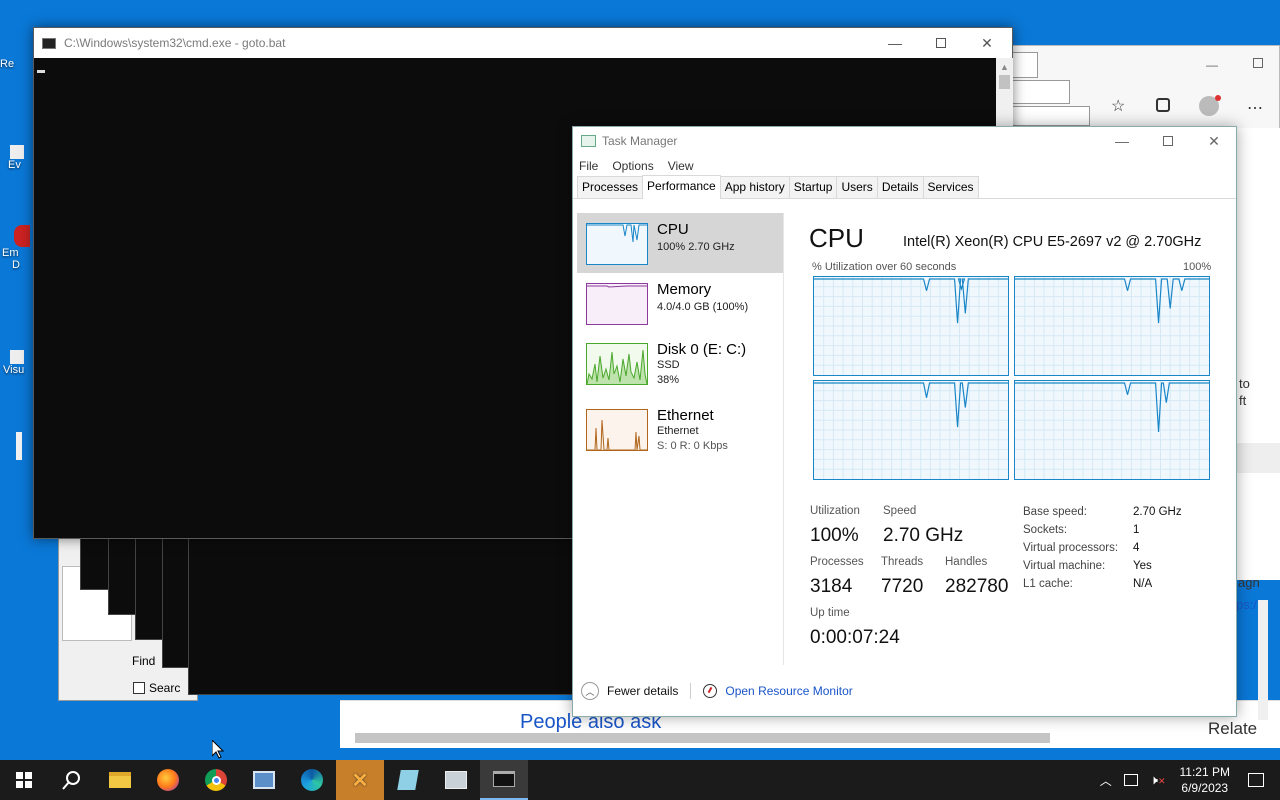  What do you see at coordinates (640, 780) in the screenshot?
I see `taskbar: ✕ ︿ 🕨✕ 11:21 PM 6/9/2023` at bounding box center [640, 780].